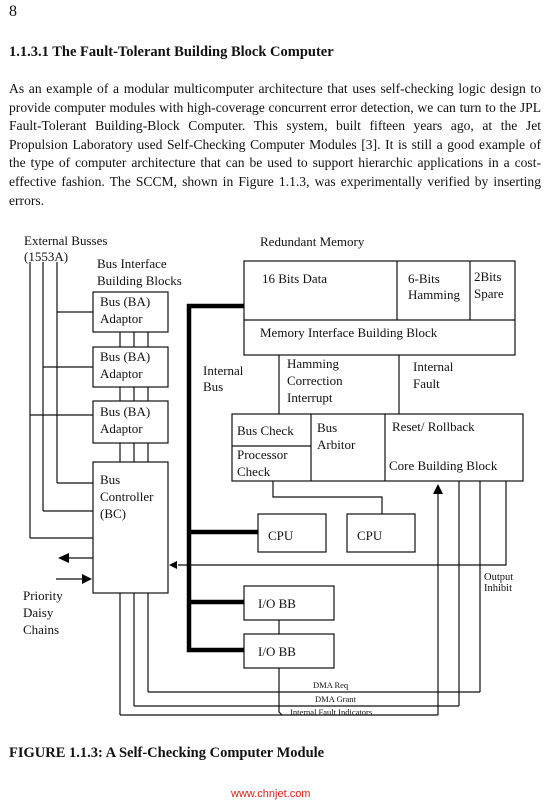 The width and height of the screenshot is (552, 807). What do you see at coordinates (315, 380) in the screenshot?
I see `hamming-interrupt-label-2: Correction` at bounding box center [315, 380].